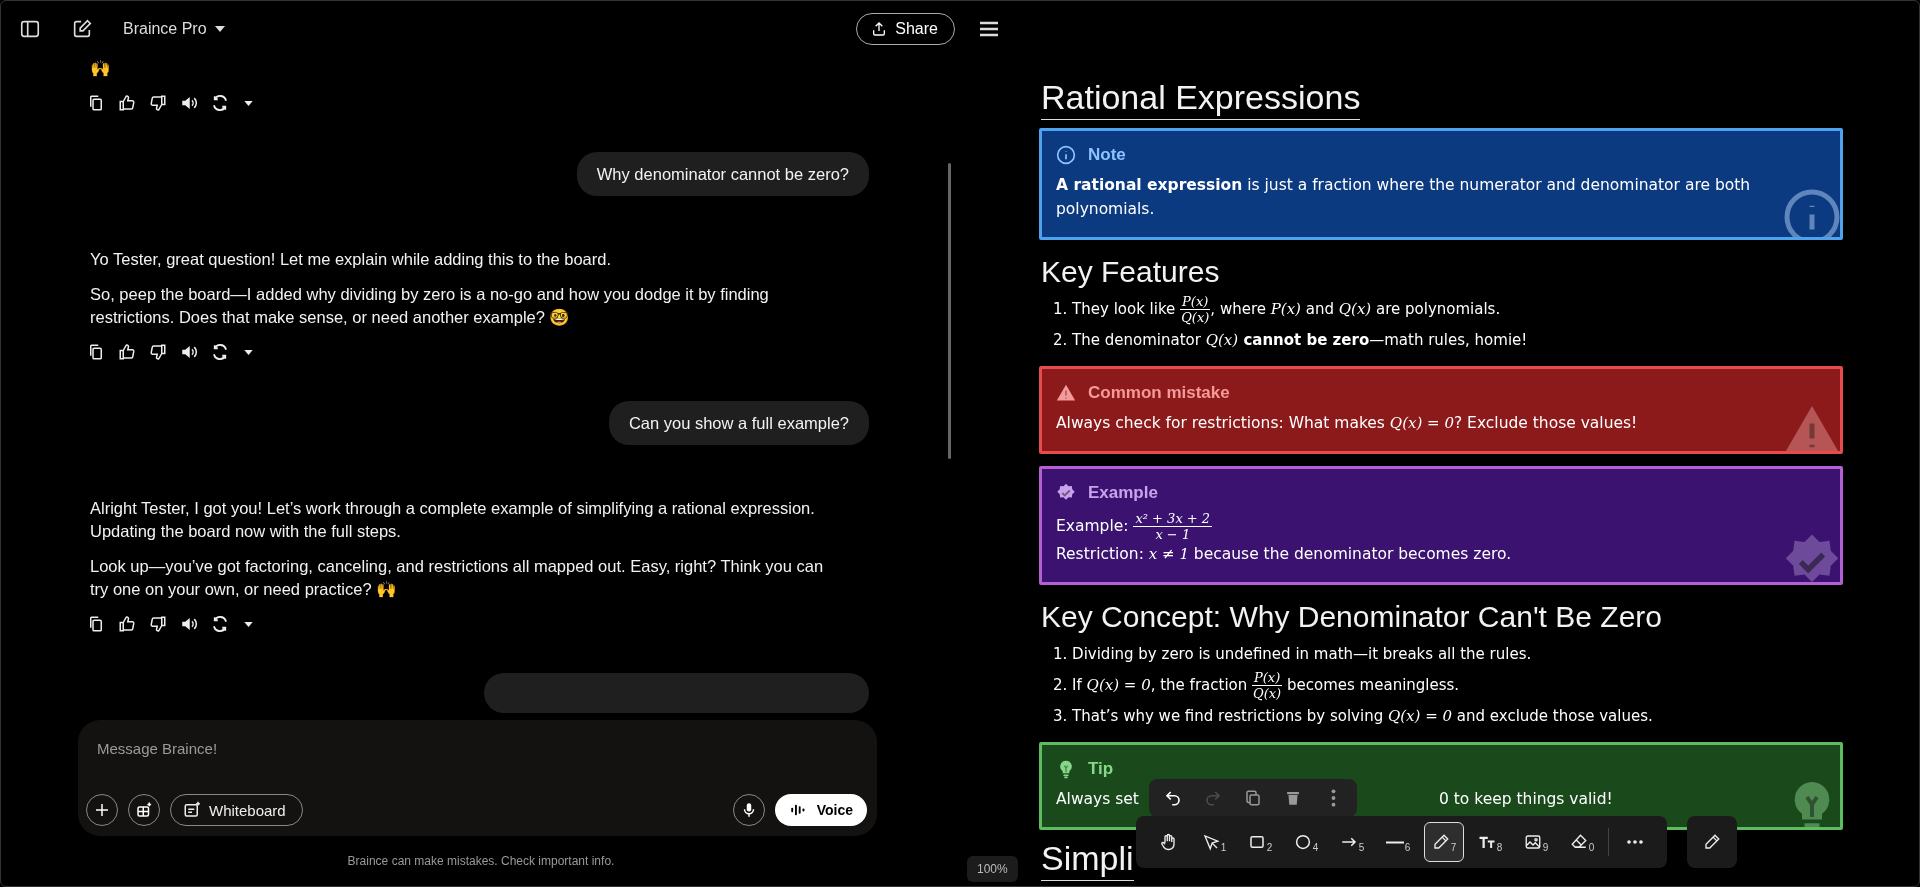  What do you see at coordinates (296, 738) in the screenshot?
I see `message-input: Message Braince!` at bounding box center [296, 738].